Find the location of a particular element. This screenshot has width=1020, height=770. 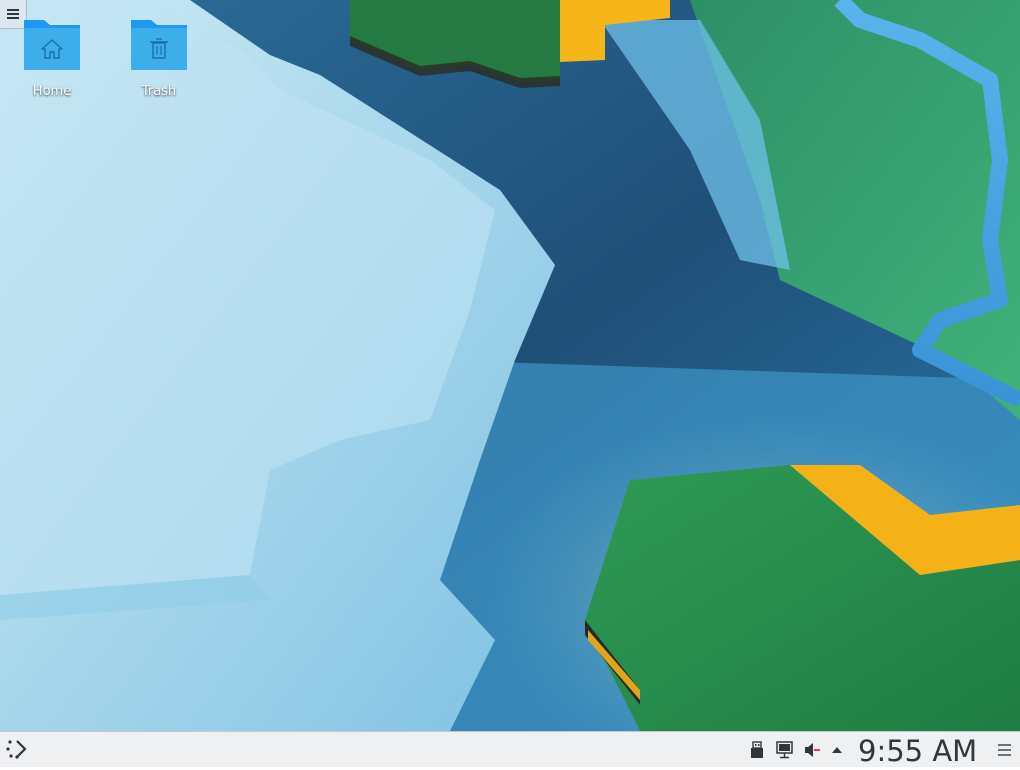

taskbar: 9:55 AM is located at coordinates (510, 749).